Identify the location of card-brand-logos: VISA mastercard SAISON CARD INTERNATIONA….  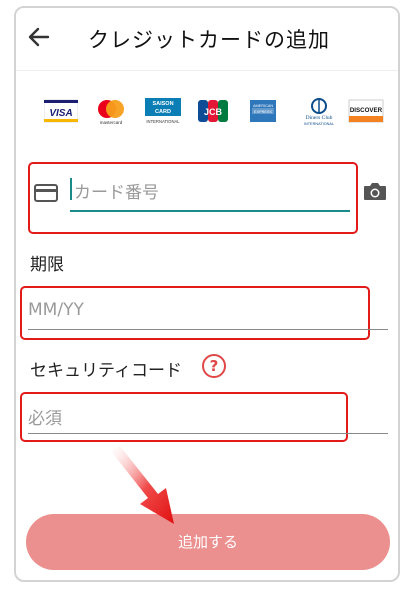
(212, 113).